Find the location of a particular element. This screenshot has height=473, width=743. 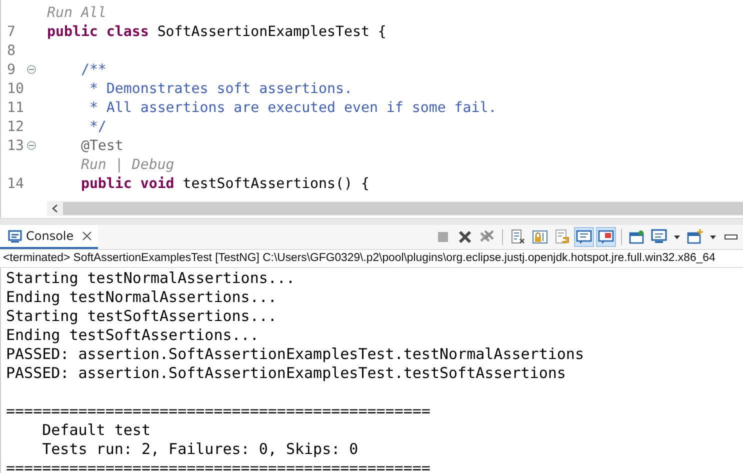

message-icon is located at coordinates (584, 237).